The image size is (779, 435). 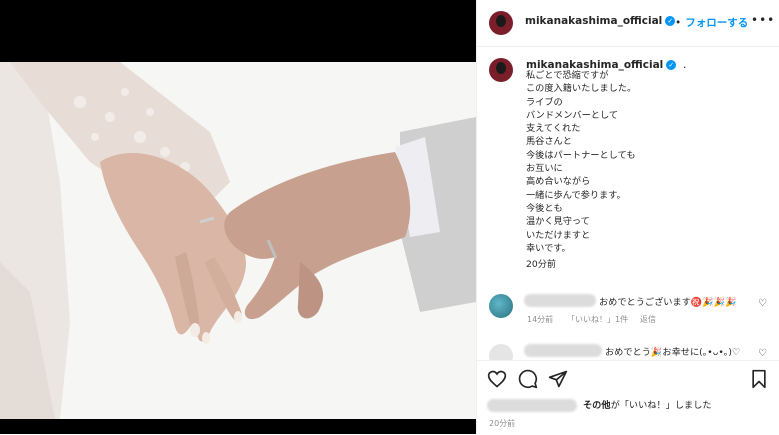 I want to click on caption-line: 幸いです。, so click(x=548, y=248).